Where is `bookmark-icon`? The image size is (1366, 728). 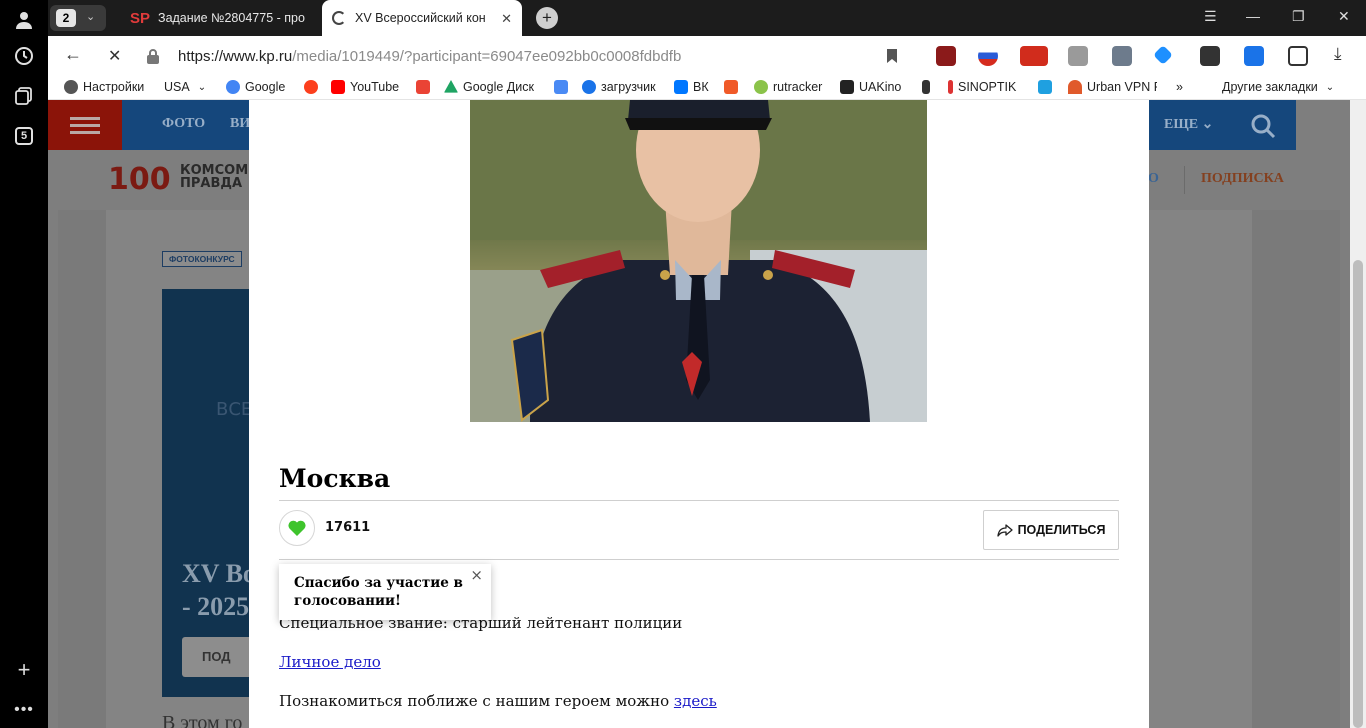 bookmark-icon is located at coordinates (892, 56).